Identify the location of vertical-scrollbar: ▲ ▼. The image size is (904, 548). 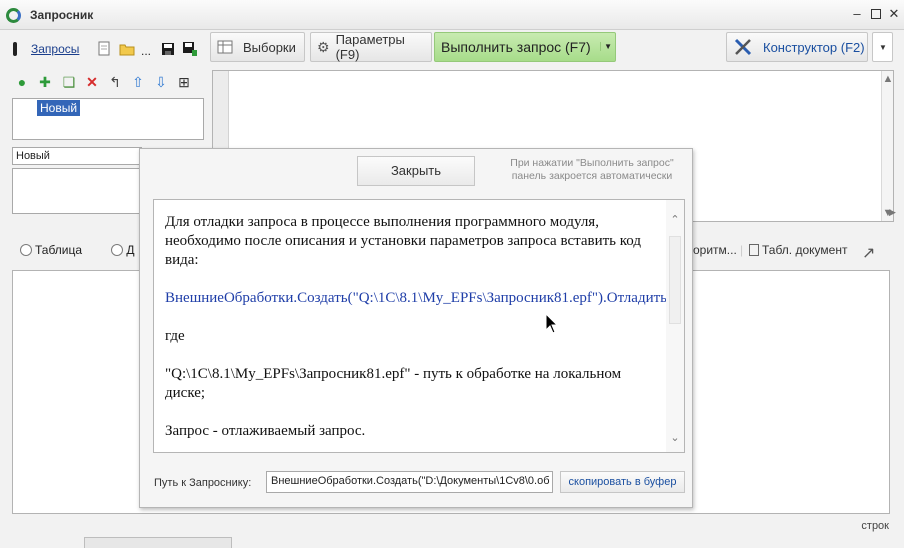
(887, 146).